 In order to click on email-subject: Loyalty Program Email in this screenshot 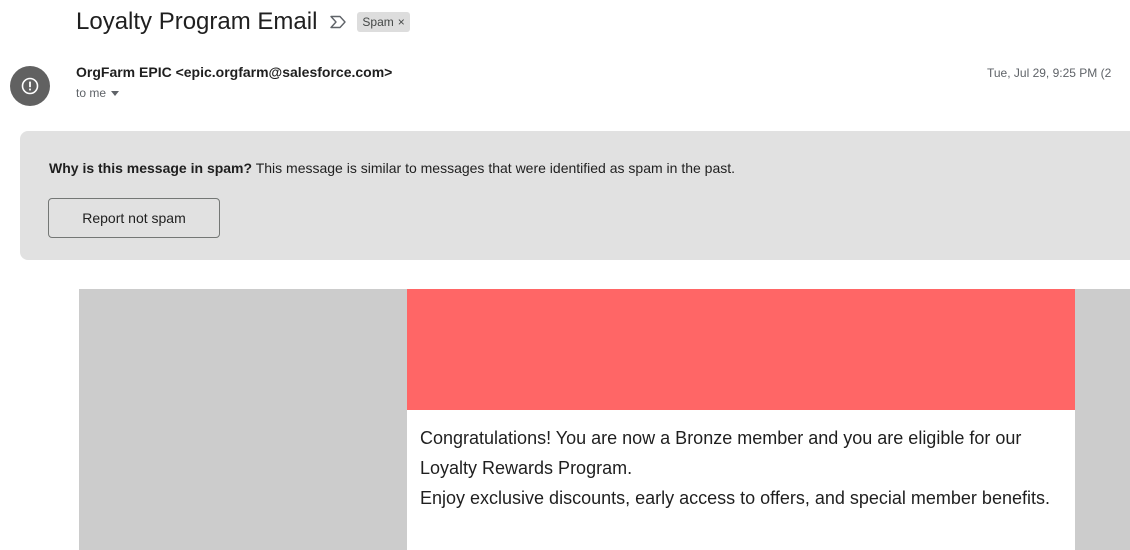, I will do `click(197, 21)`.